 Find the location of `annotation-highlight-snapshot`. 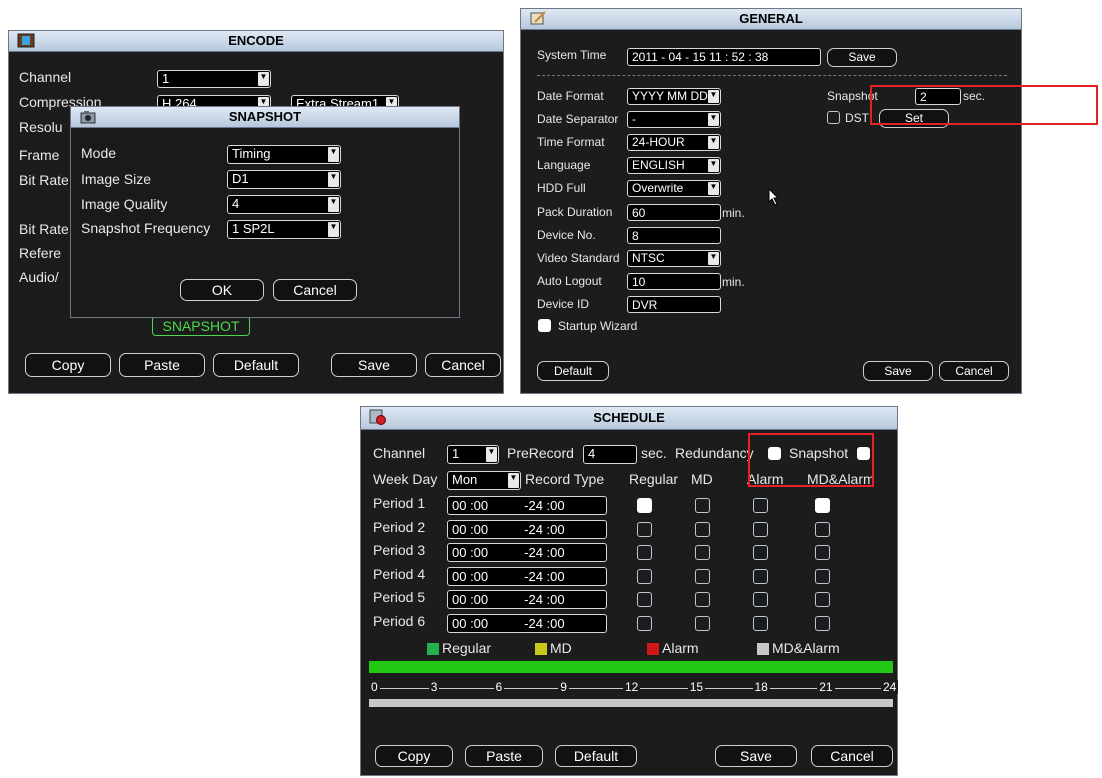

annotation-highlight-snapshot is located at coordinates (984, 105).